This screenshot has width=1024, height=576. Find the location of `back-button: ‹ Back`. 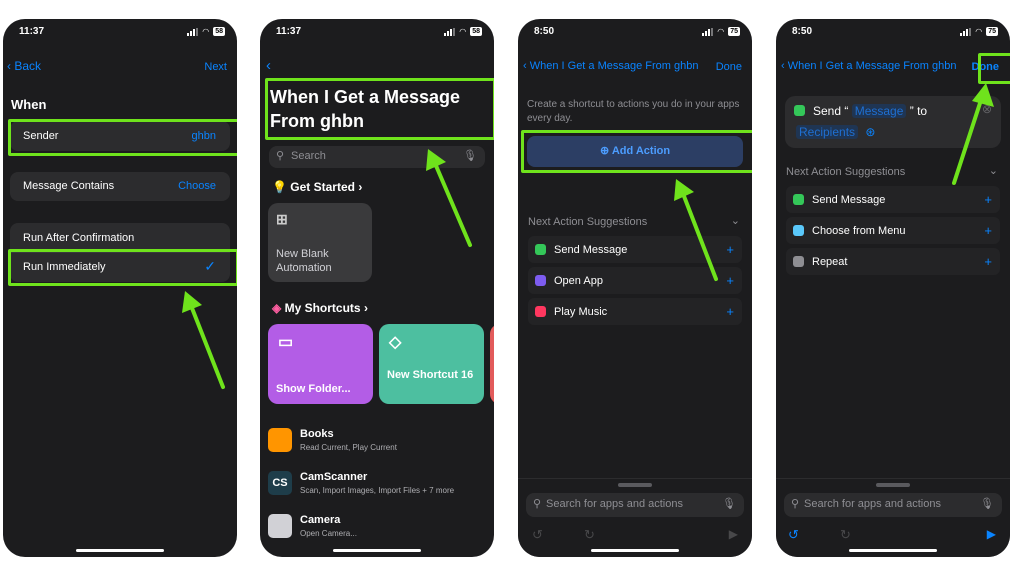

back-button: ‹ Back is located at coordinates (24, 66).